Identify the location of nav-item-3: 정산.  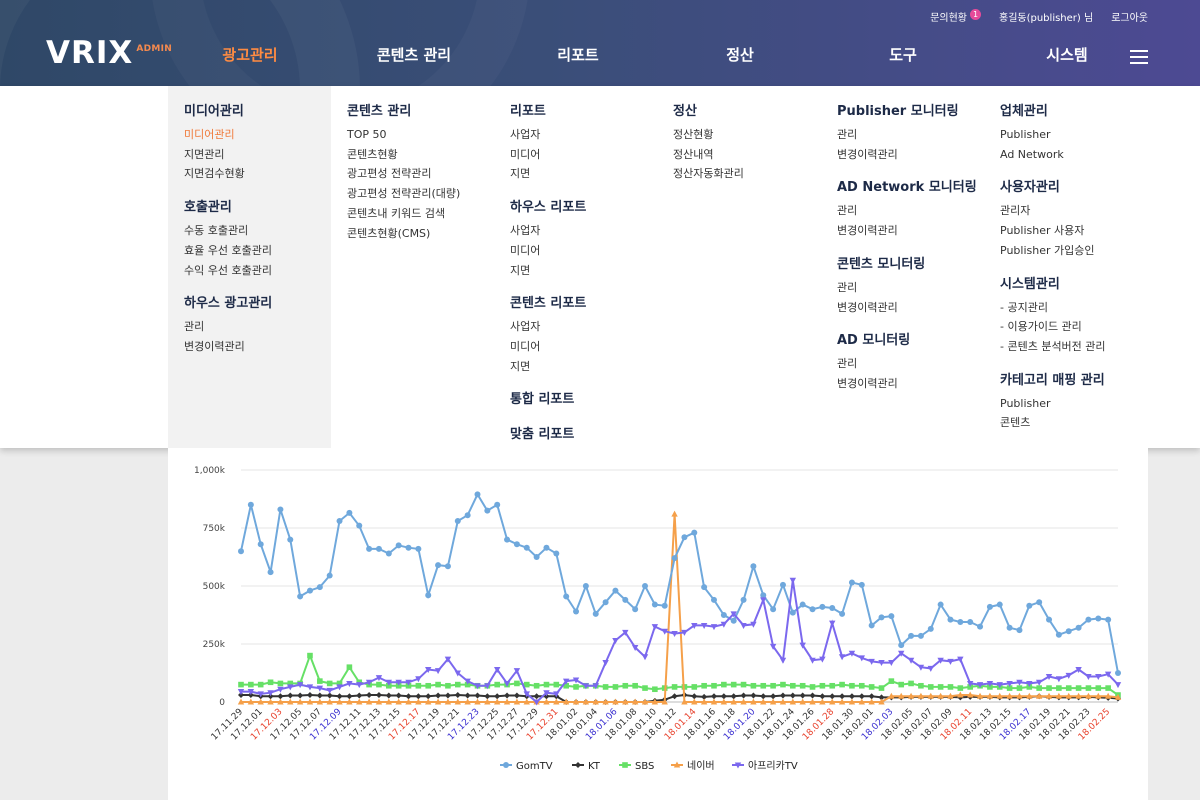
(740, 54).